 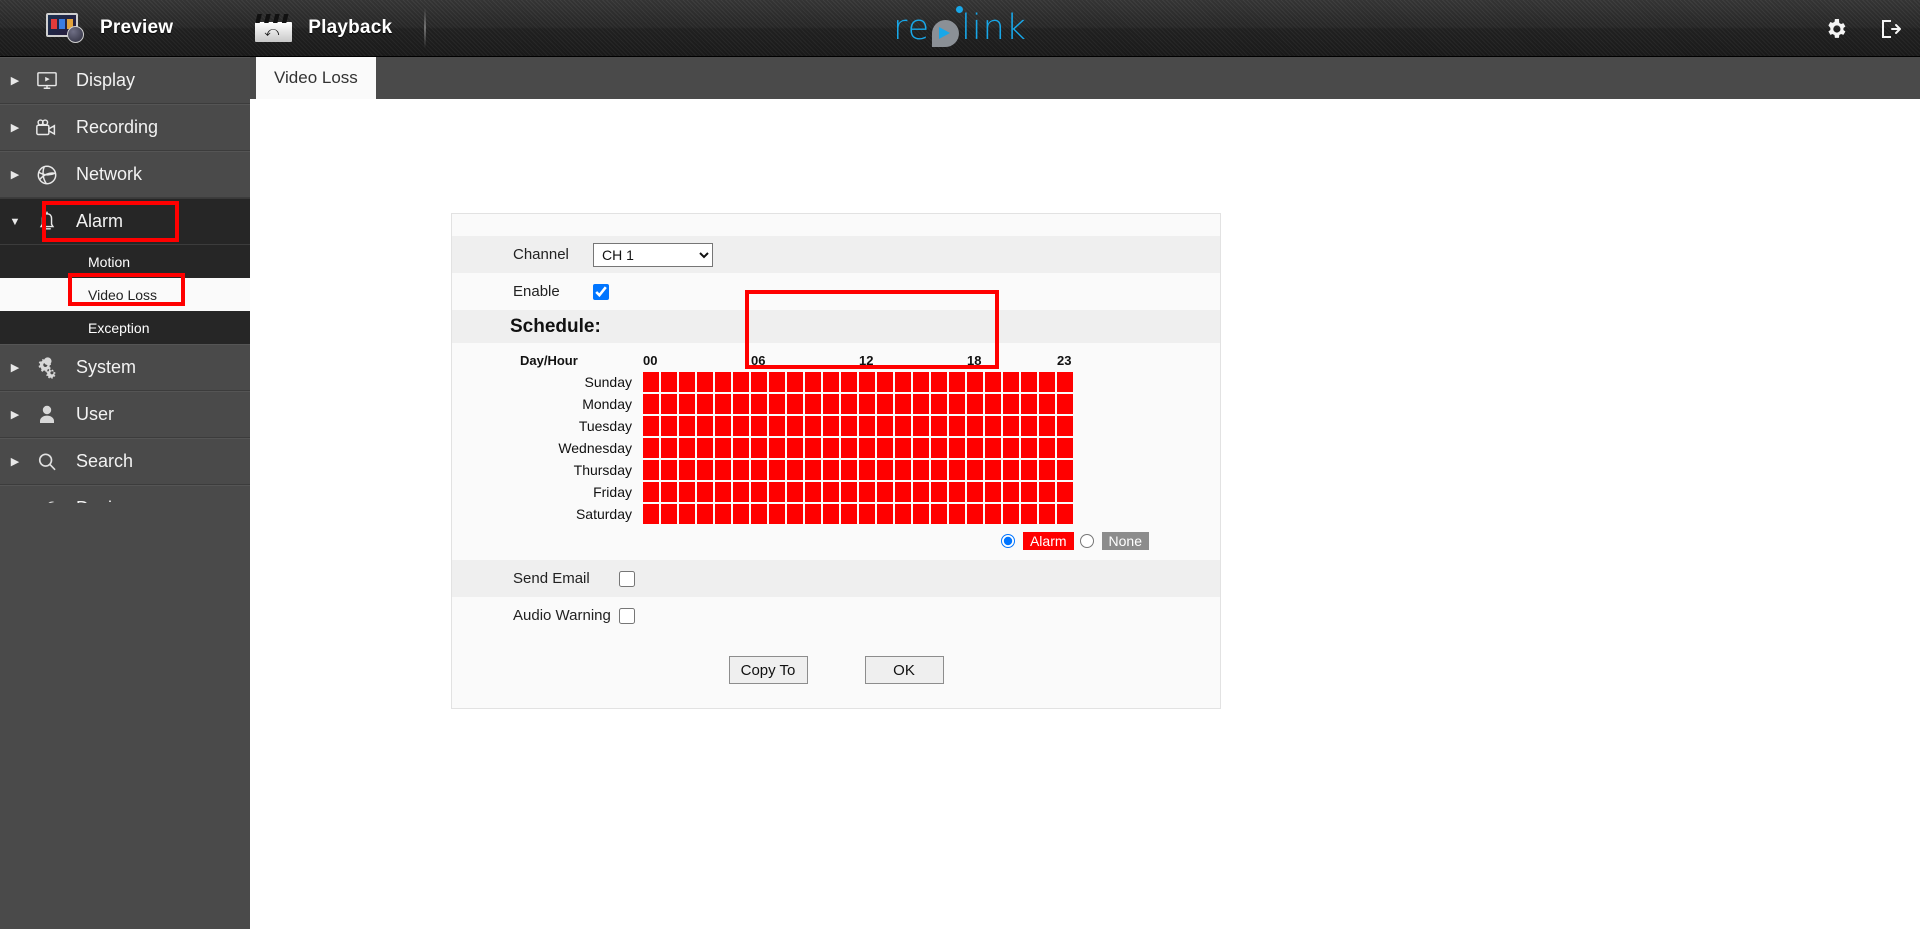 I want to click on schedule-mode-label-none: None, so click(x=1125, y=541).